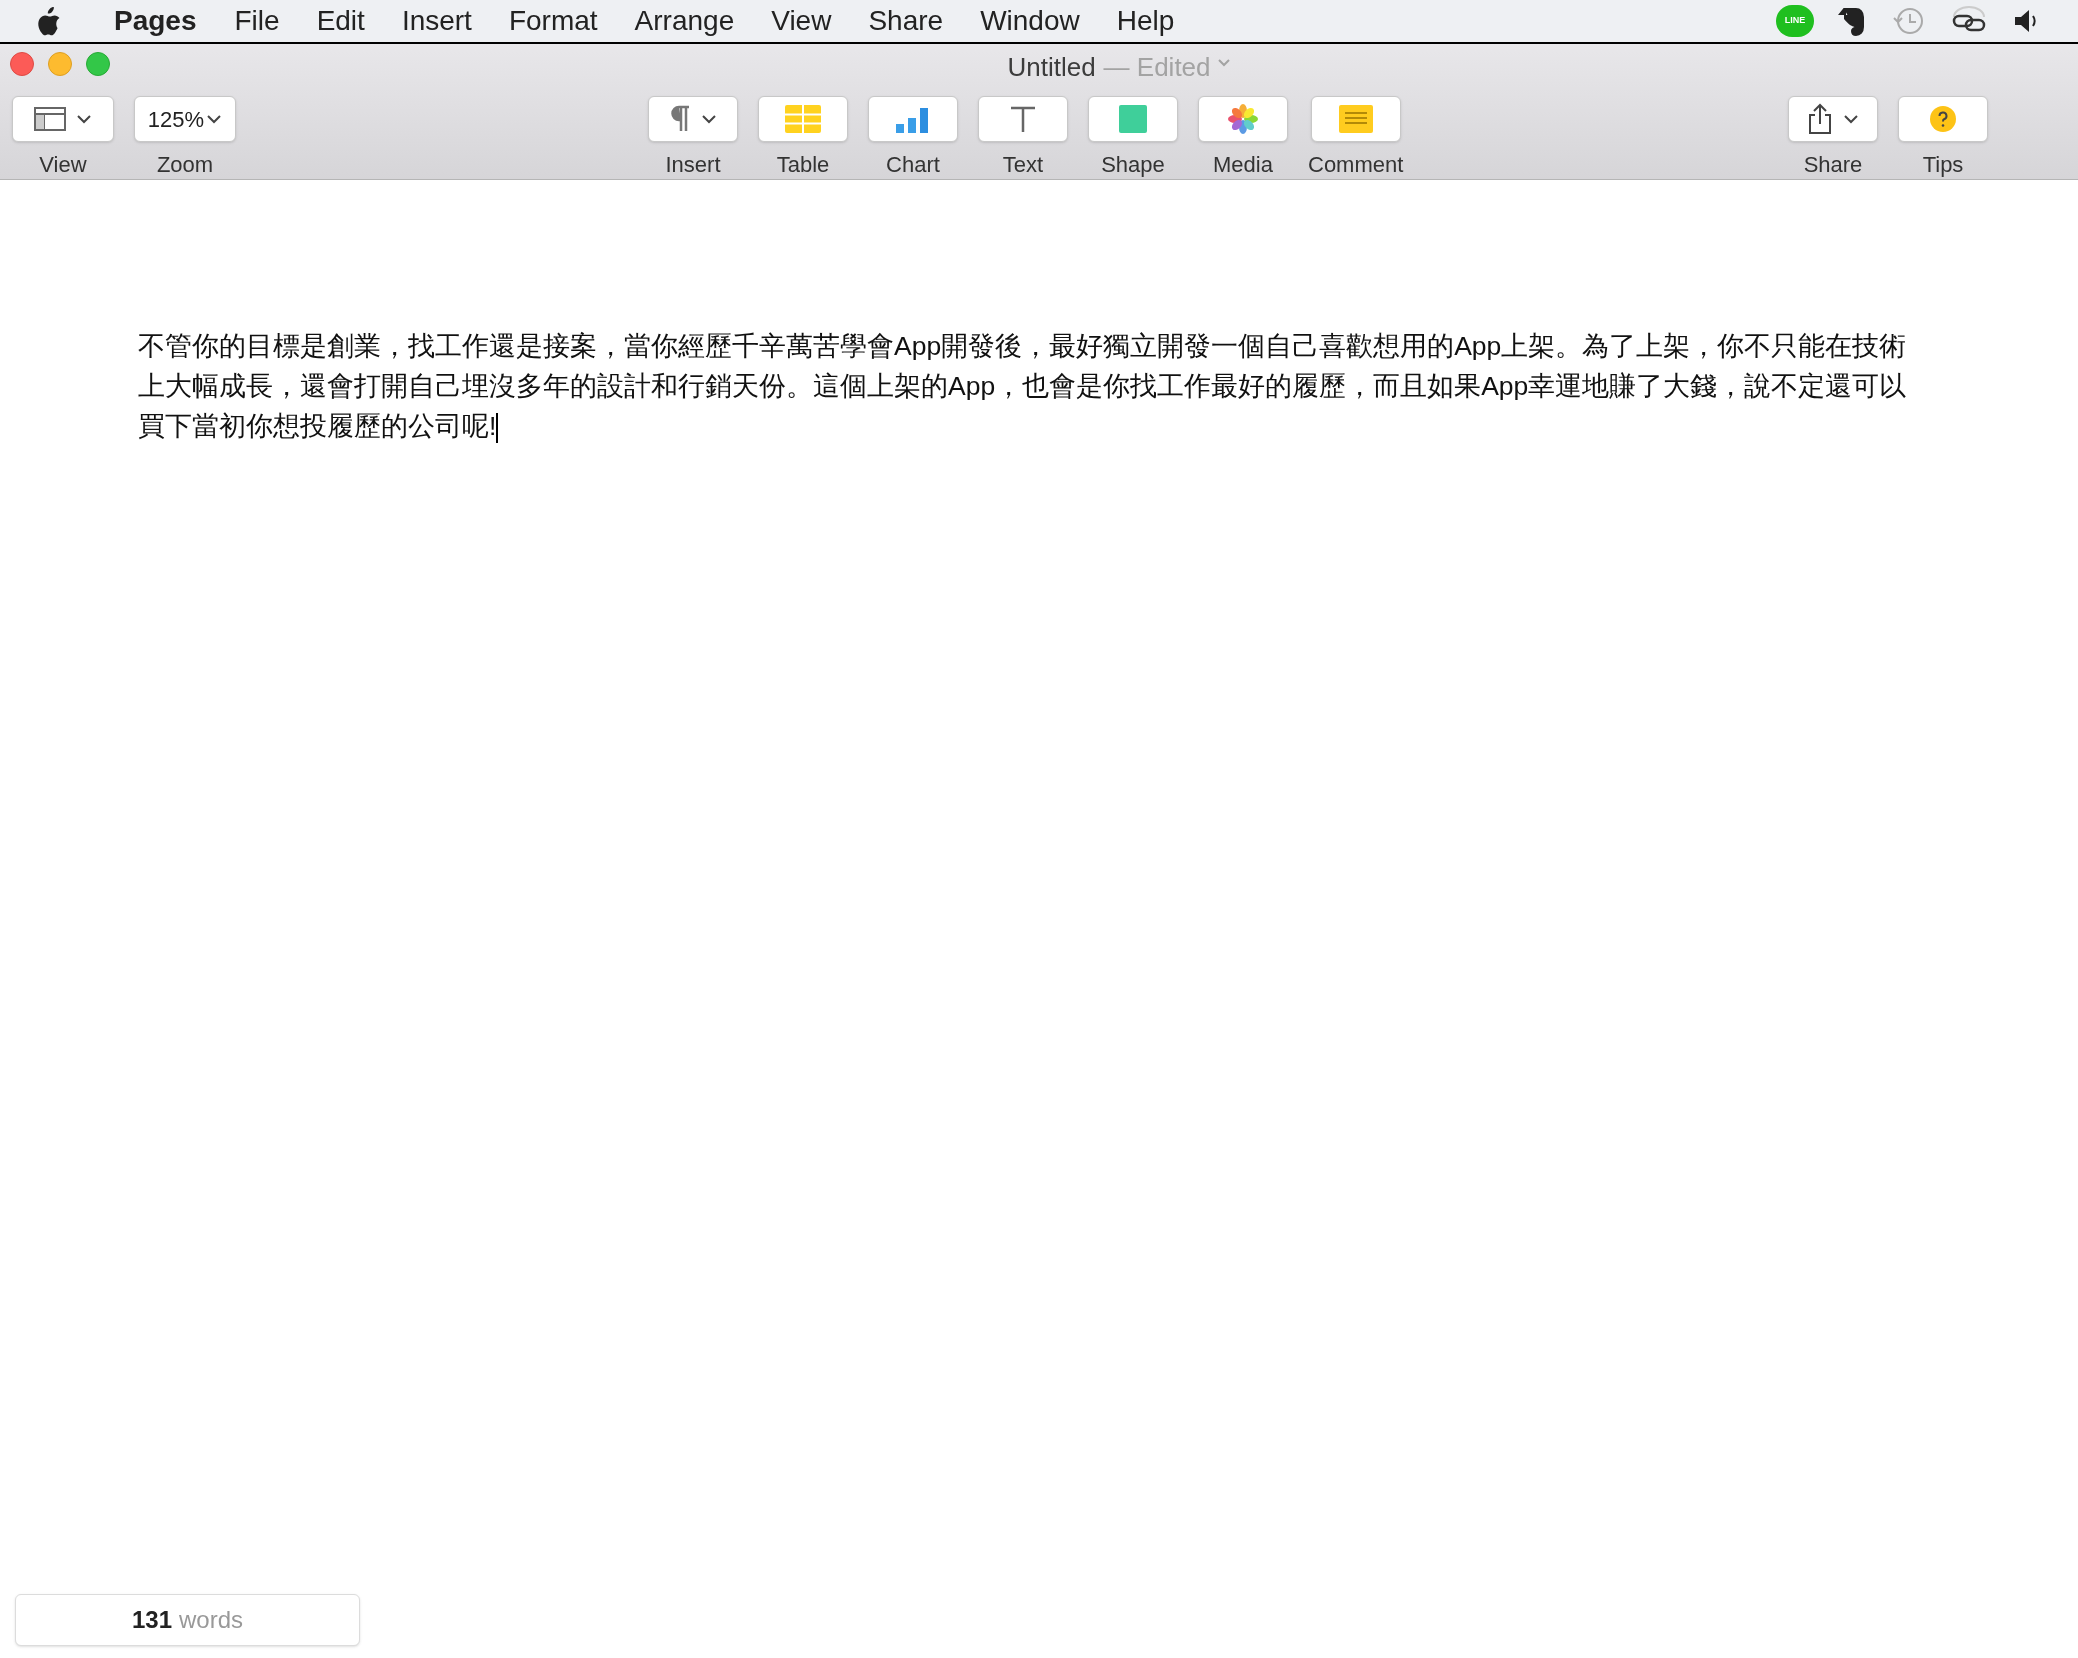  What do you see at coordinates (801, 21) in the screenshot?
I see `menu-item: View` at bounding box center [801, 21].